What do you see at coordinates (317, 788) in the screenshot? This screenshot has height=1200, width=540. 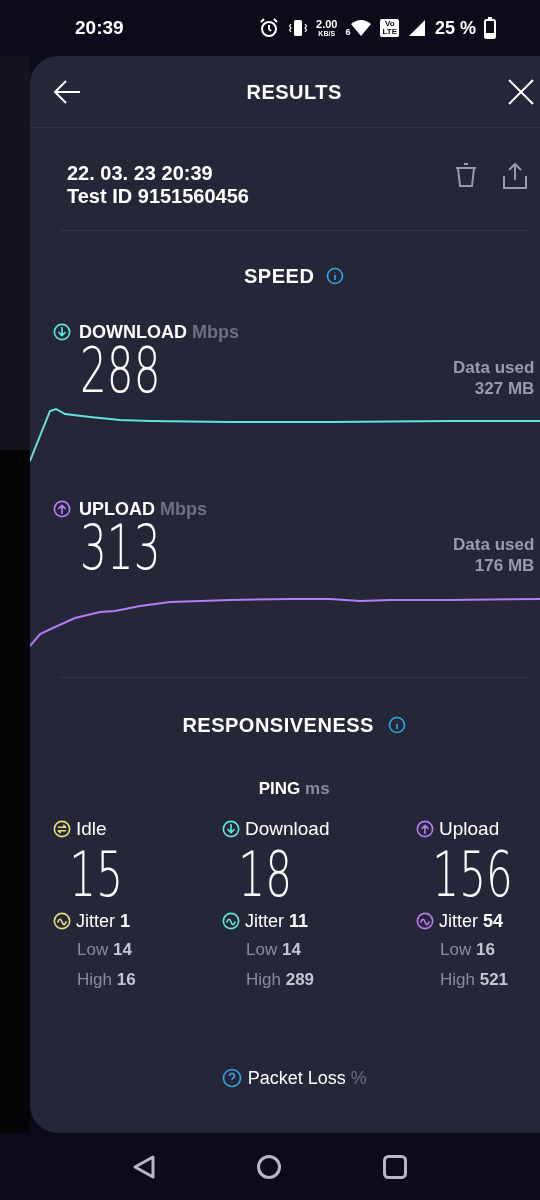 I see `ping-unit: ms` at bounding box center [317, 788].